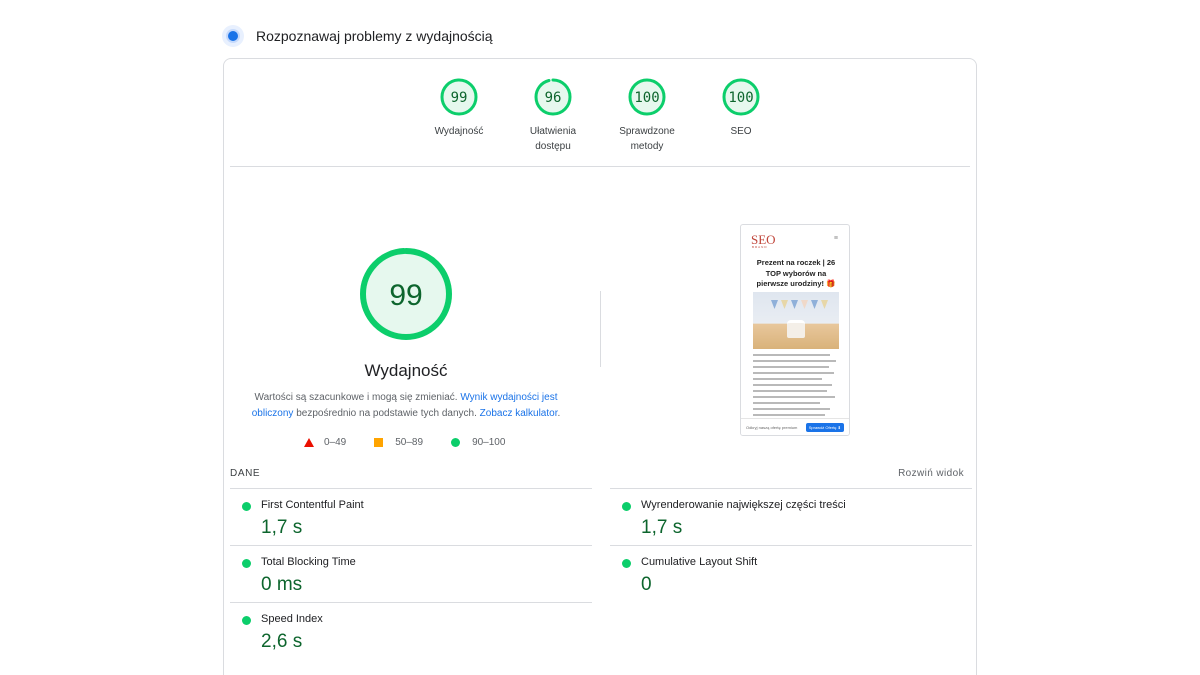 The width and height of the screenshot is (1200, 675). I want to click on square-icon, so click(379, 442).